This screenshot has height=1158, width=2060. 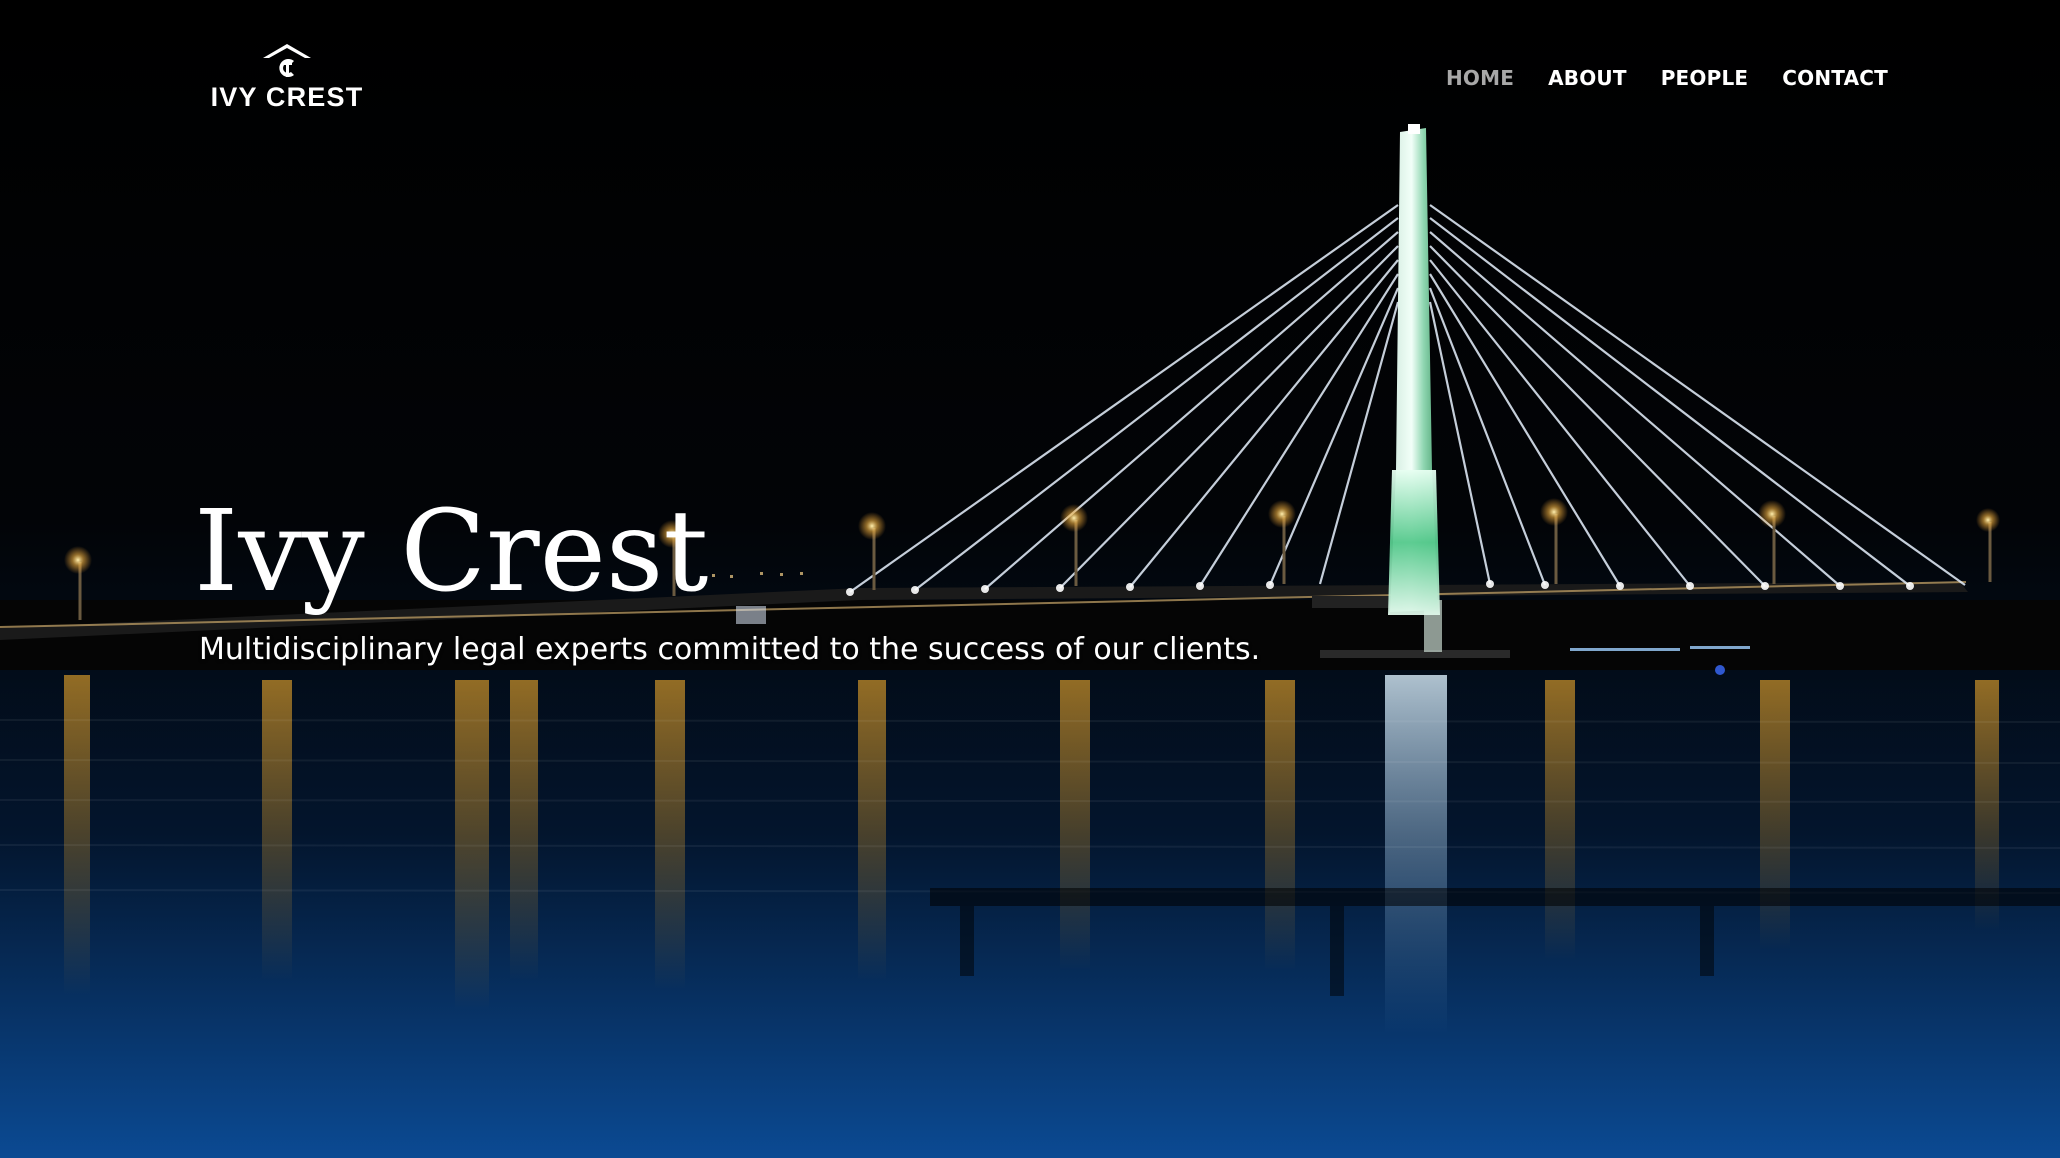 I want to click on hero-title: Ivy Crest, so click(x=451, y=552).